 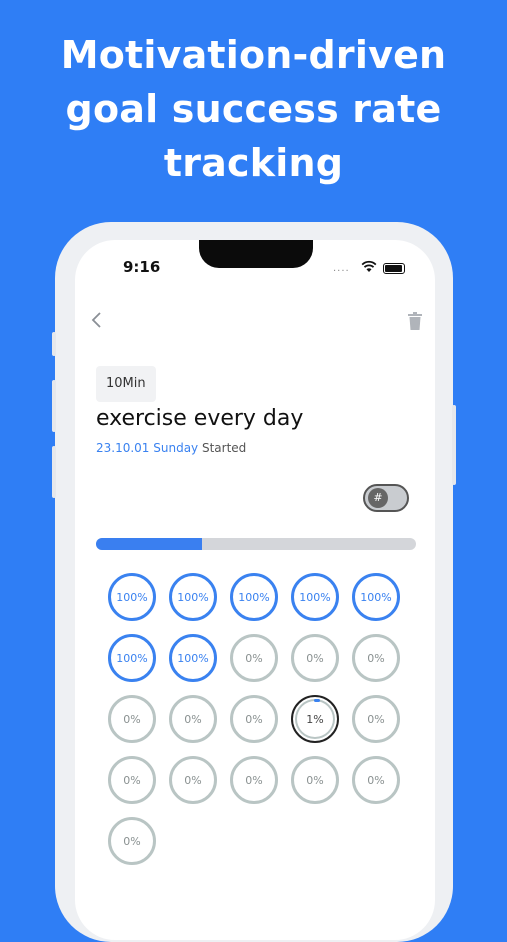 What do you see at coordinates (253, 163) in the screenshot?
I see `headline-line-3: tracking` at bounding box center [253, 163].